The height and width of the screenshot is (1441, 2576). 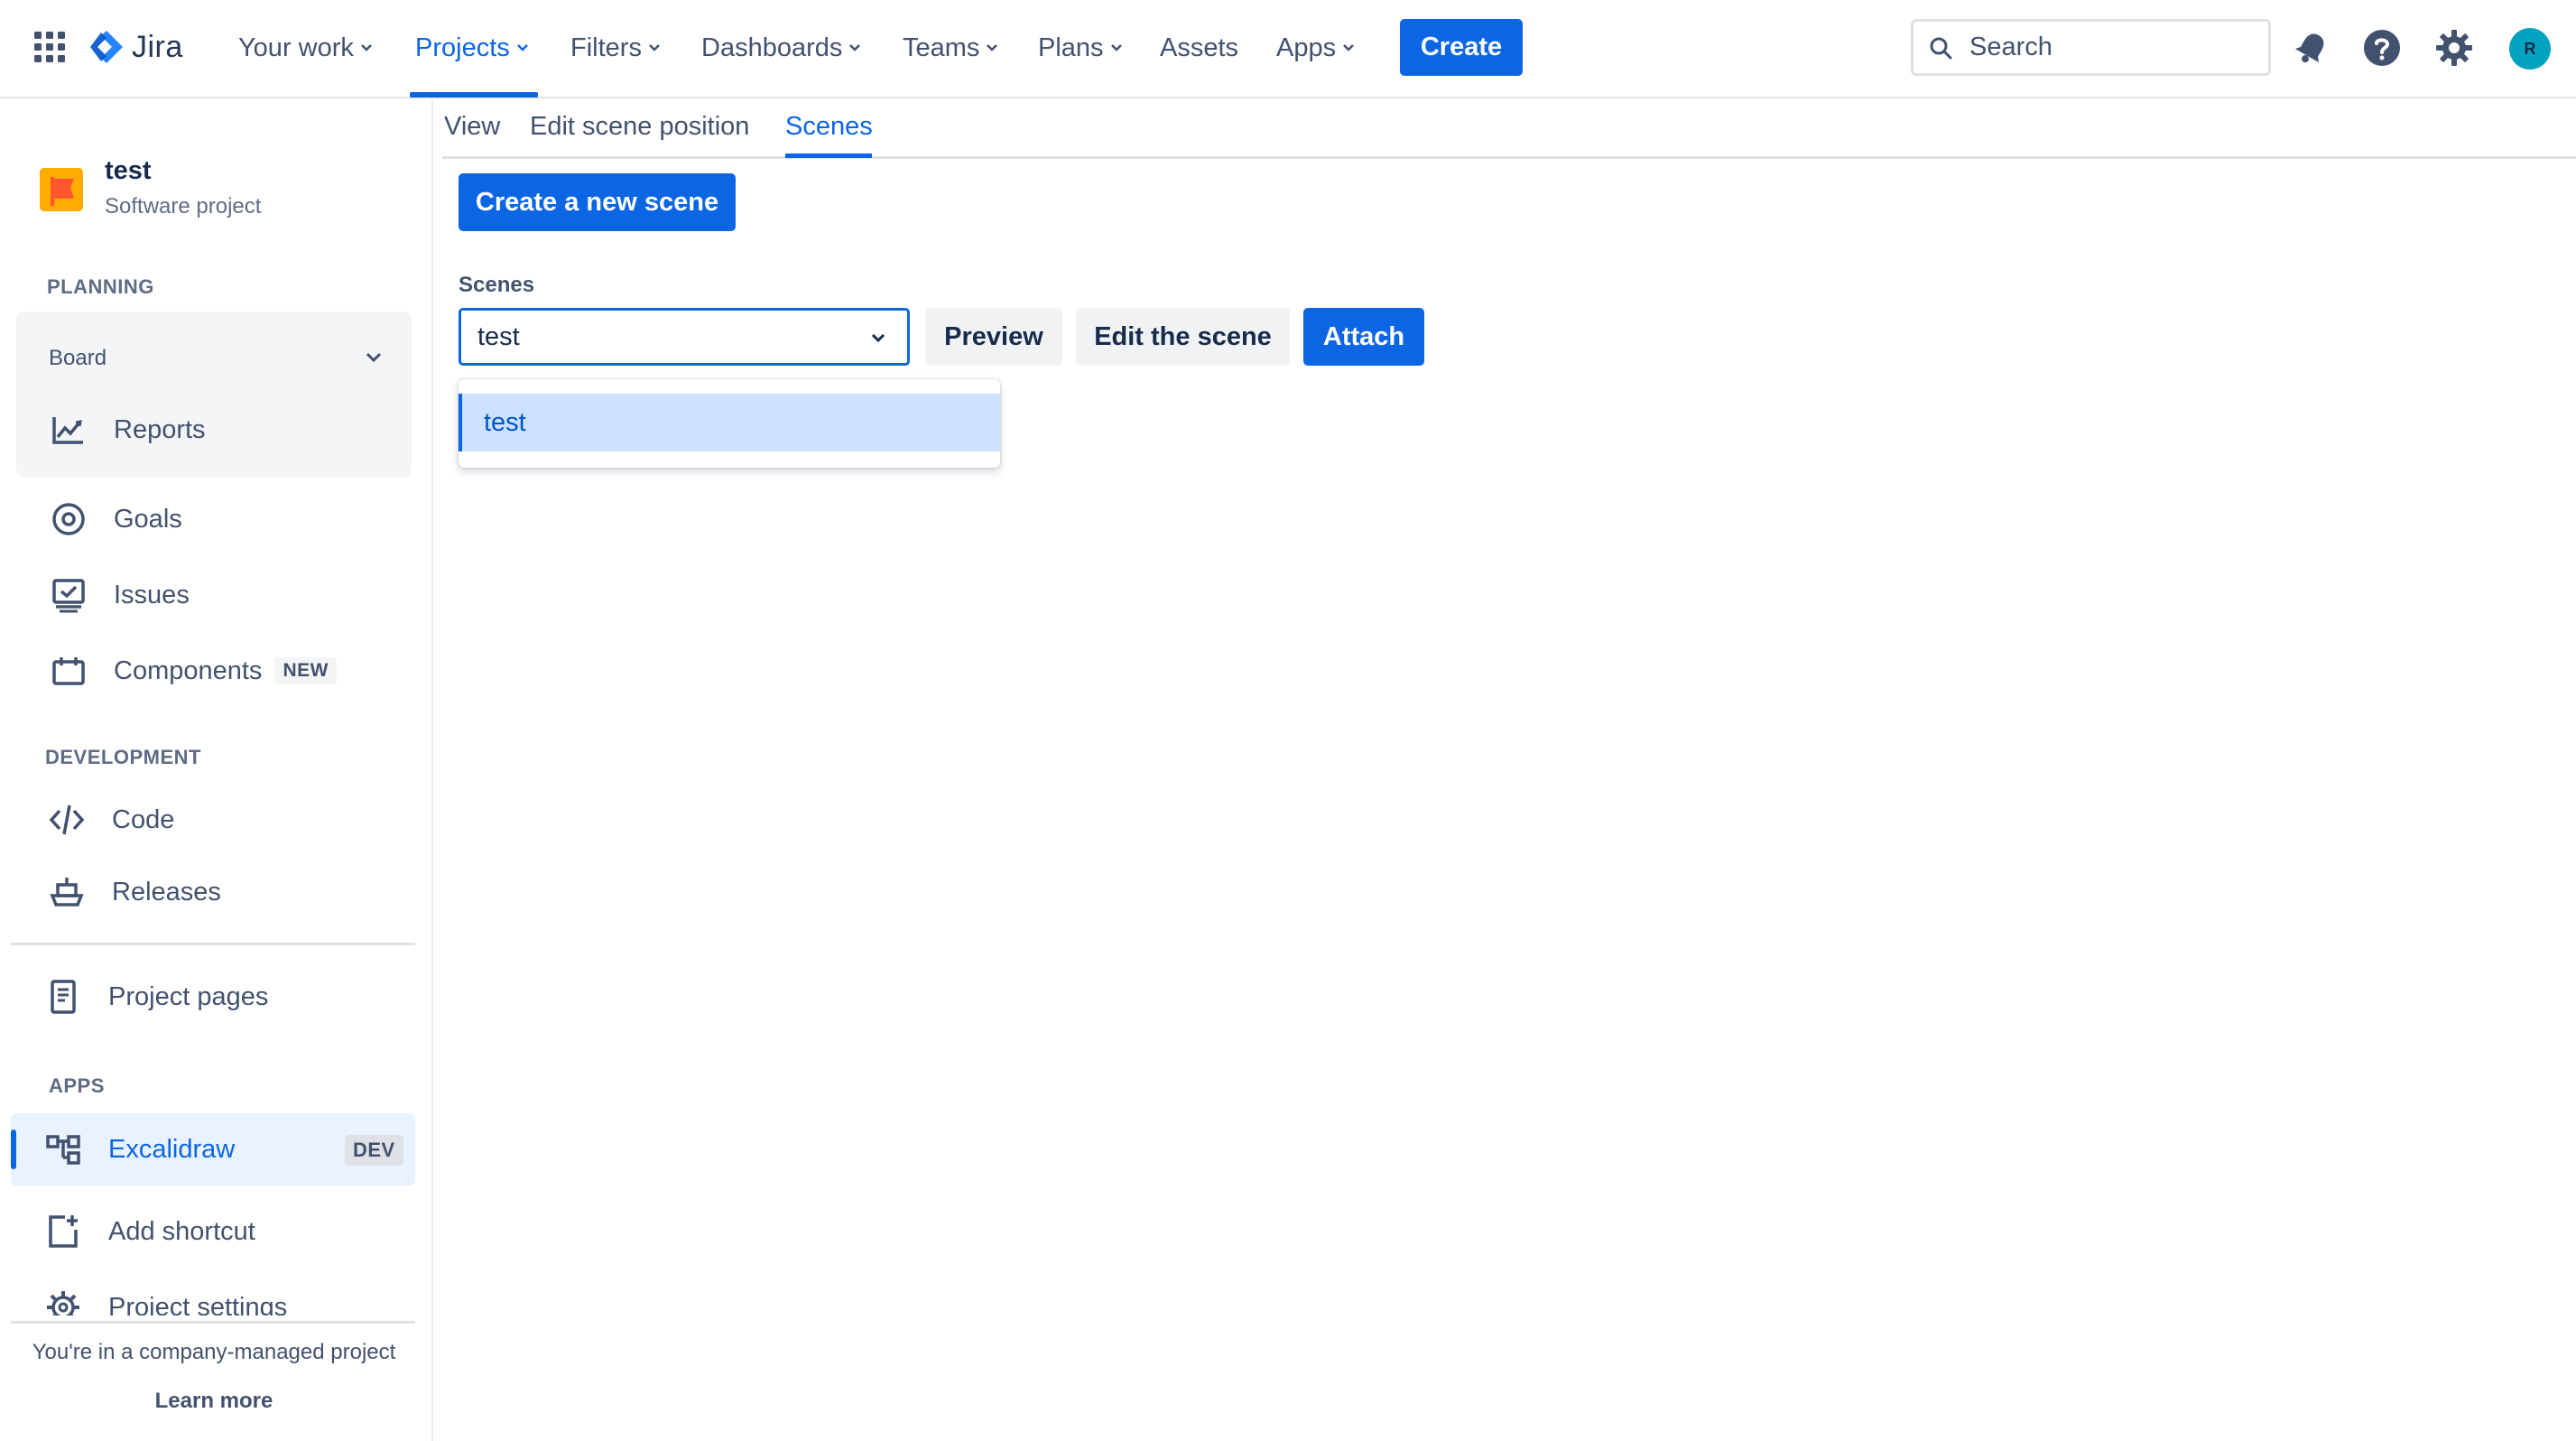 What do you see at coordinates (305, 670) in the screenshot?
I see `new-badge: NEW` at bounding box center [305, 670].